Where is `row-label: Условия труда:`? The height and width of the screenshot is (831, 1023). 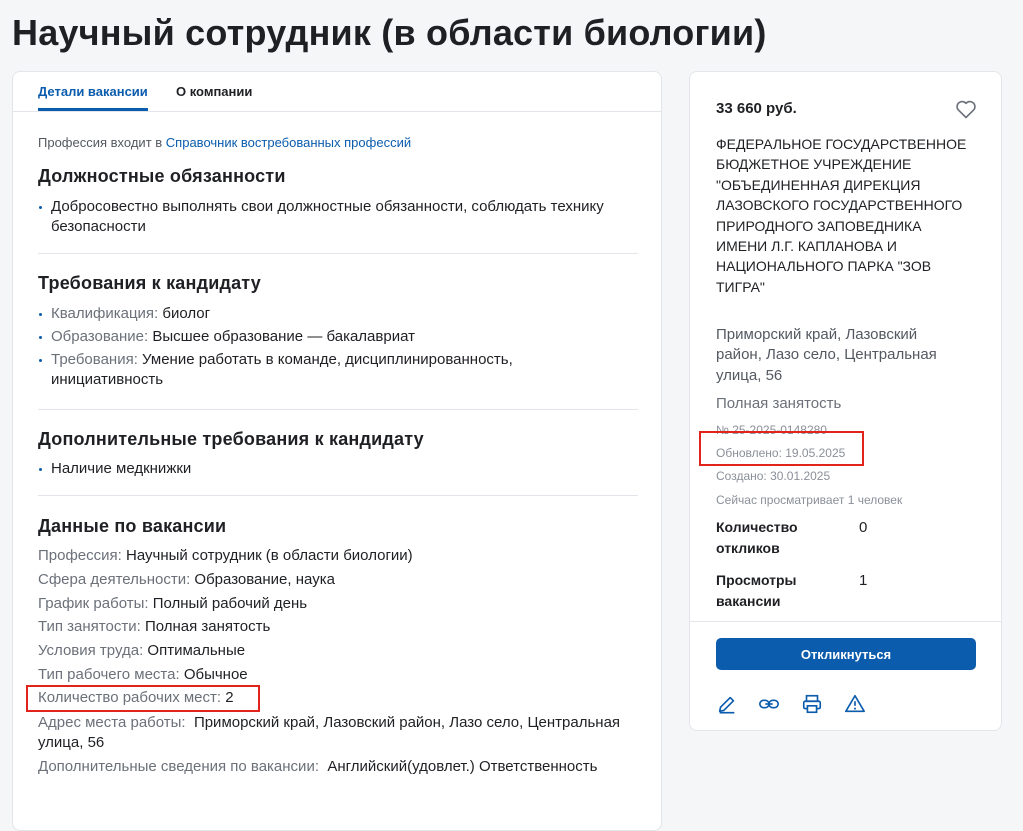
row-label: Условия труда: is located at coordinates (91, 650).